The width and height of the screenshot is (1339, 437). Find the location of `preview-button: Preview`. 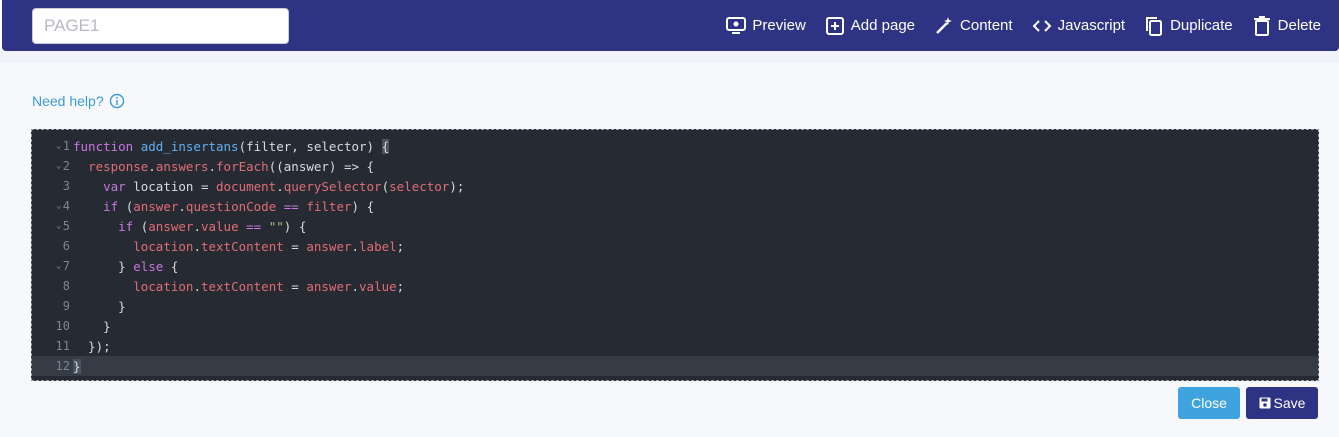

preview-button: Preview is located at coordinates (765, 26).